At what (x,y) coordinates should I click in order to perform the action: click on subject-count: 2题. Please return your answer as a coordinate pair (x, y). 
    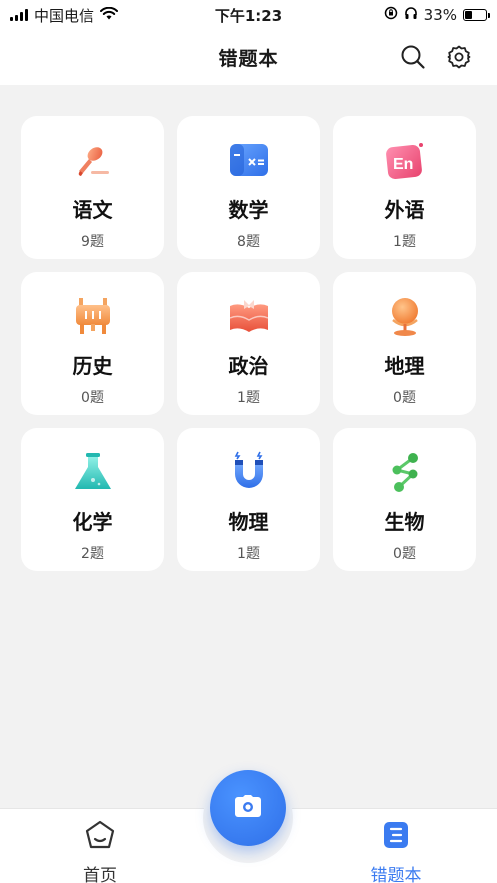
    Looking at the image, I should click on (92, 554).